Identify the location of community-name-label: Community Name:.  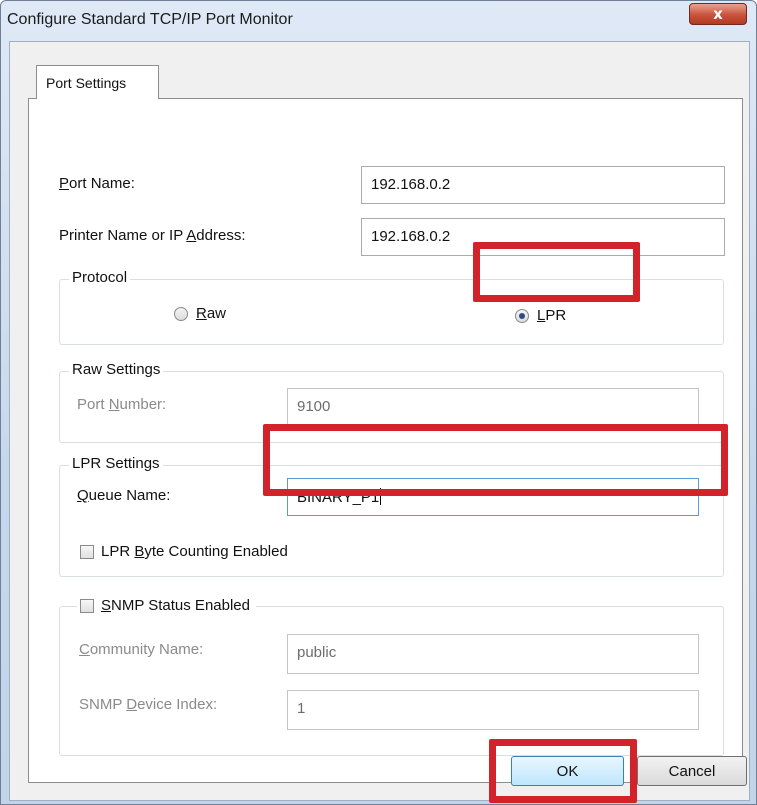
(141, 649).